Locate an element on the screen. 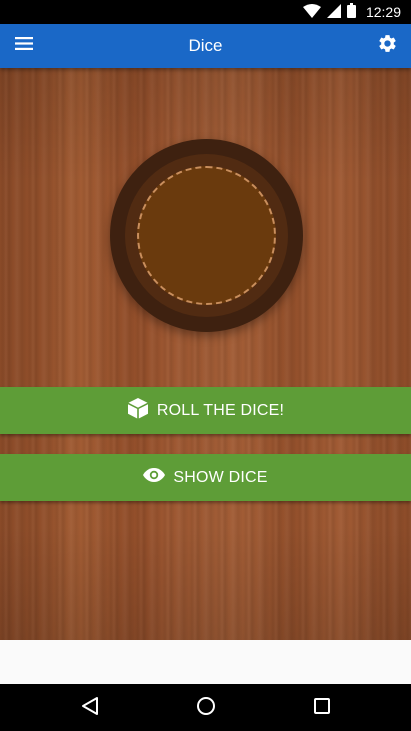 The image size is (411, 731). app-title: Dice is located at coordinates (205, 45).